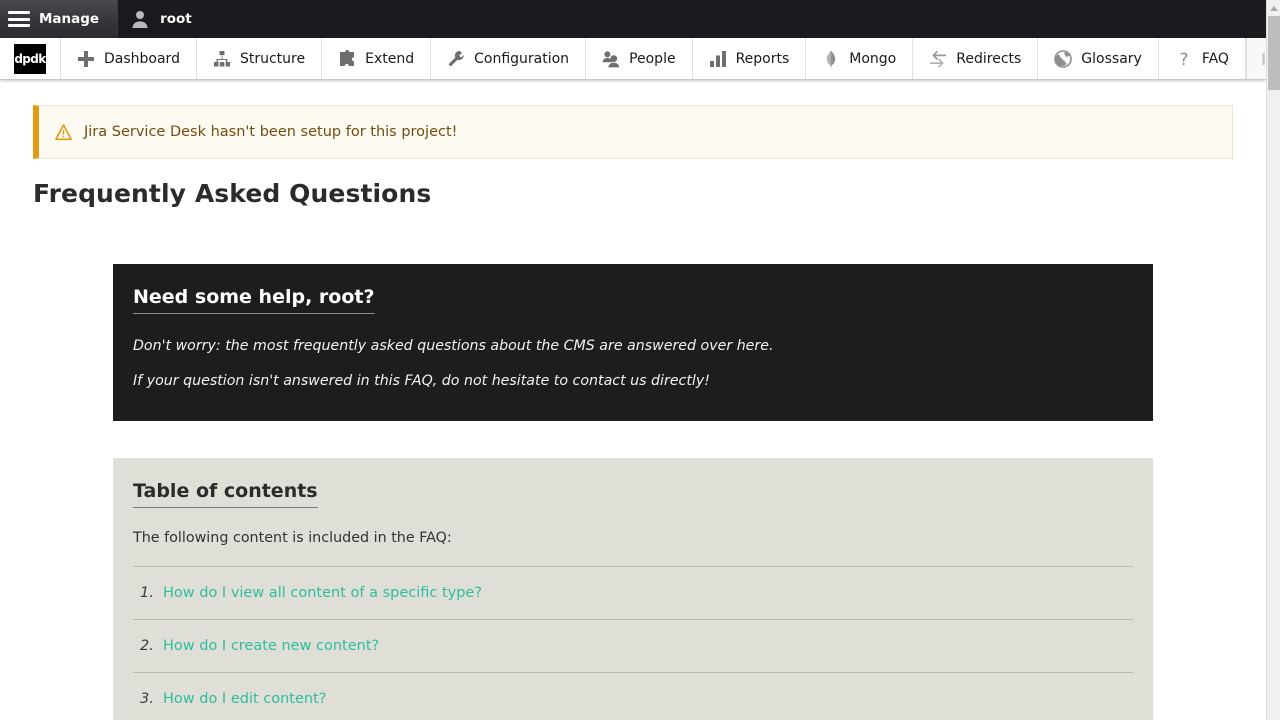  I want to click on nav-item-people: People, so click(639, 58).